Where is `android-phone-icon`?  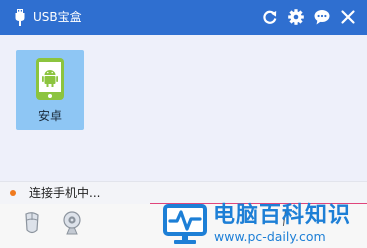
android-phone-icon is located at coordinates (50, 79).